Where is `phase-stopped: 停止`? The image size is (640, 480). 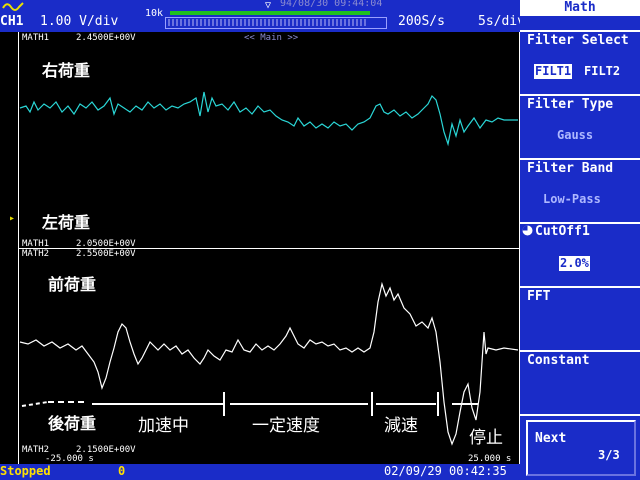 phase-stopped: 停止 is located at coordinates (486, 438).